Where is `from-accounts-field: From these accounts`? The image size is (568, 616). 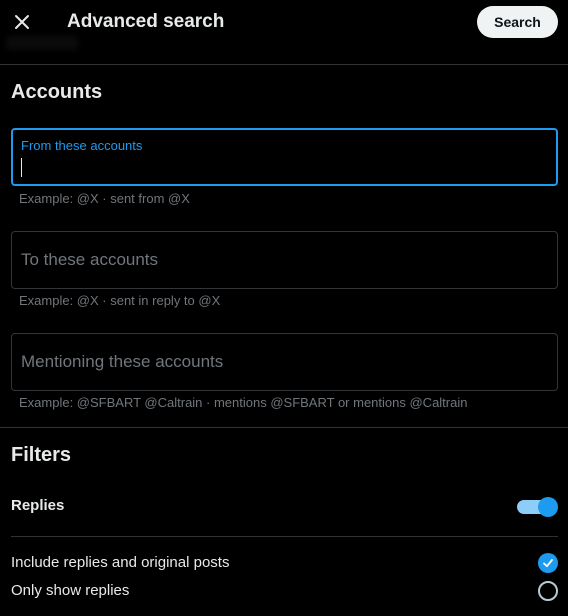
from-accounts-field: From these accounts is located at coordinates (284, 157).